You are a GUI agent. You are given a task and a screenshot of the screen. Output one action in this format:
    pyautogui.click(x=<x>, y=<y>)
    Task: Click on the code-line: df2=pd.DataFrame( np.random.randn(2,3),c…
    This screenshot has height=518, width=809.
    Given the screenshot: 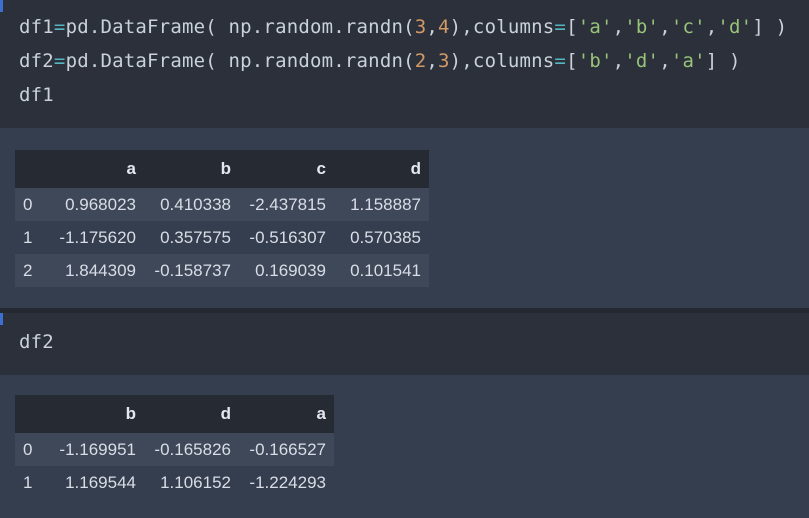 What is the action you would take?
    pyautogui.click(x=380, y=61)
    